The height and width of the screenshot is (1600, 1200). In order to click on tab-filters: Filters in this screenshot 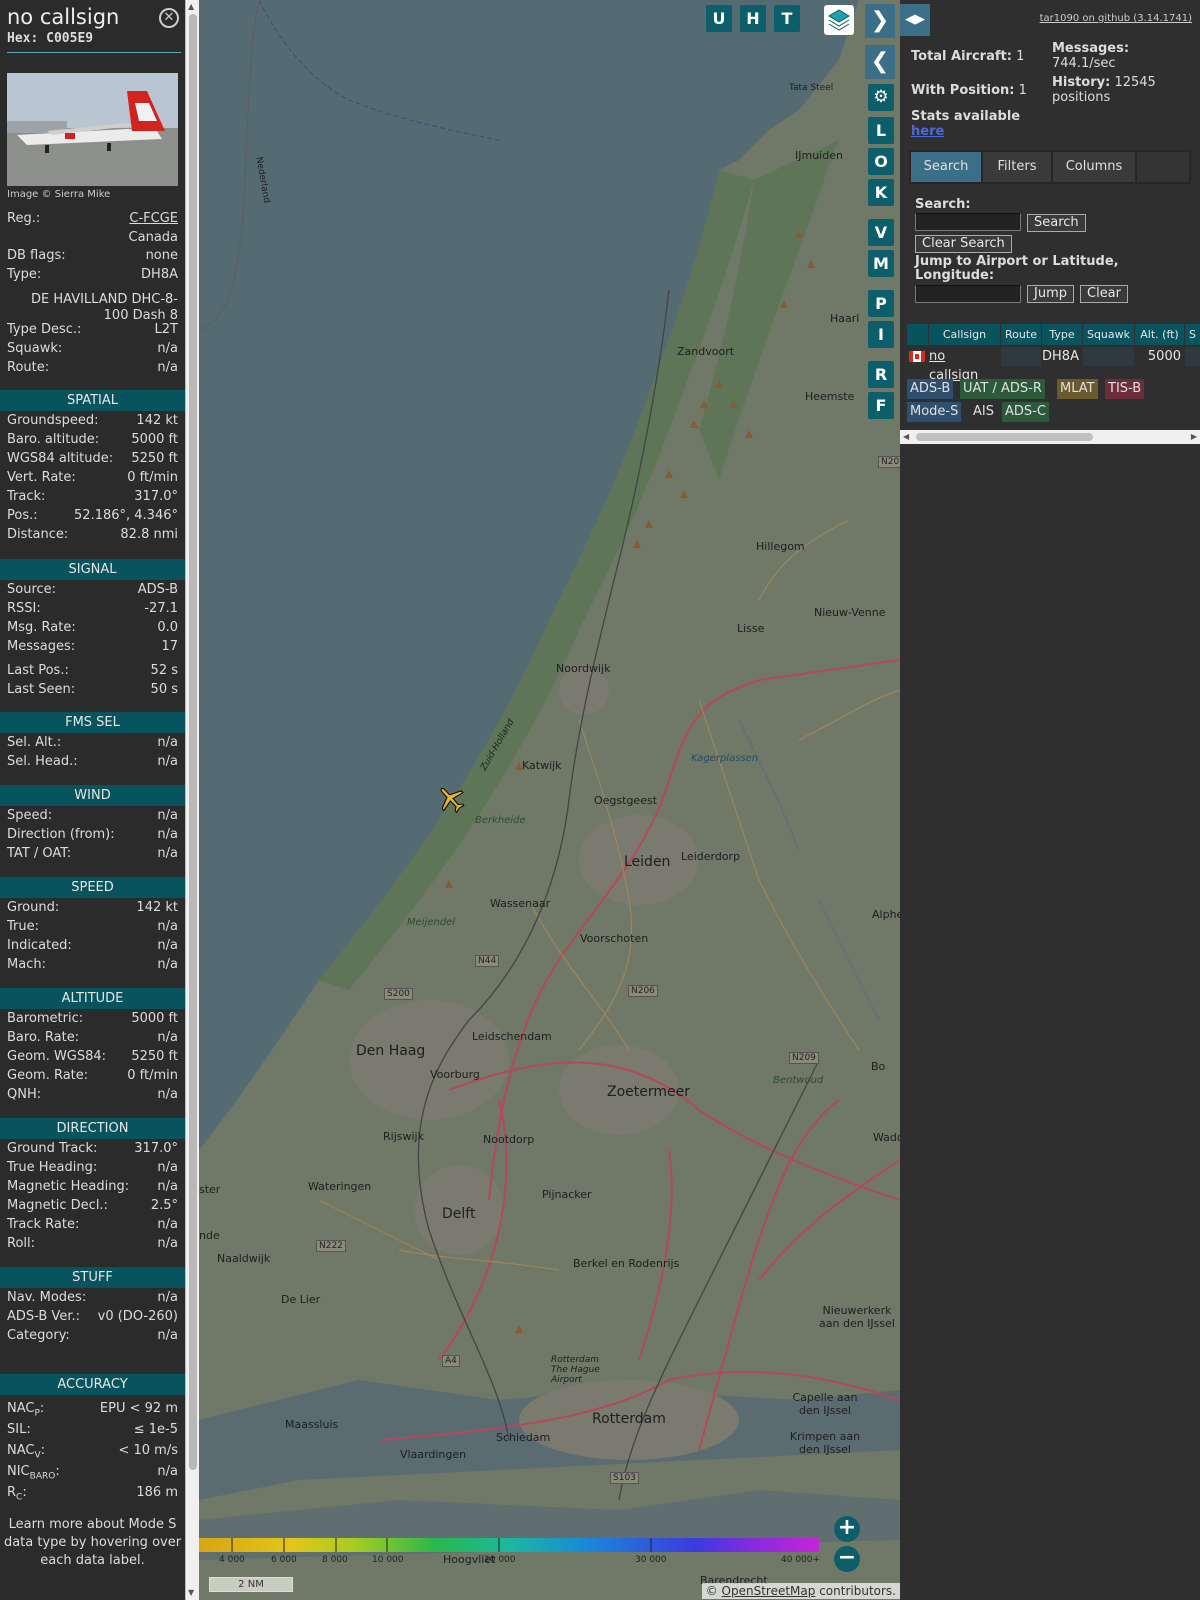, I will do `click(1017, 167)`.